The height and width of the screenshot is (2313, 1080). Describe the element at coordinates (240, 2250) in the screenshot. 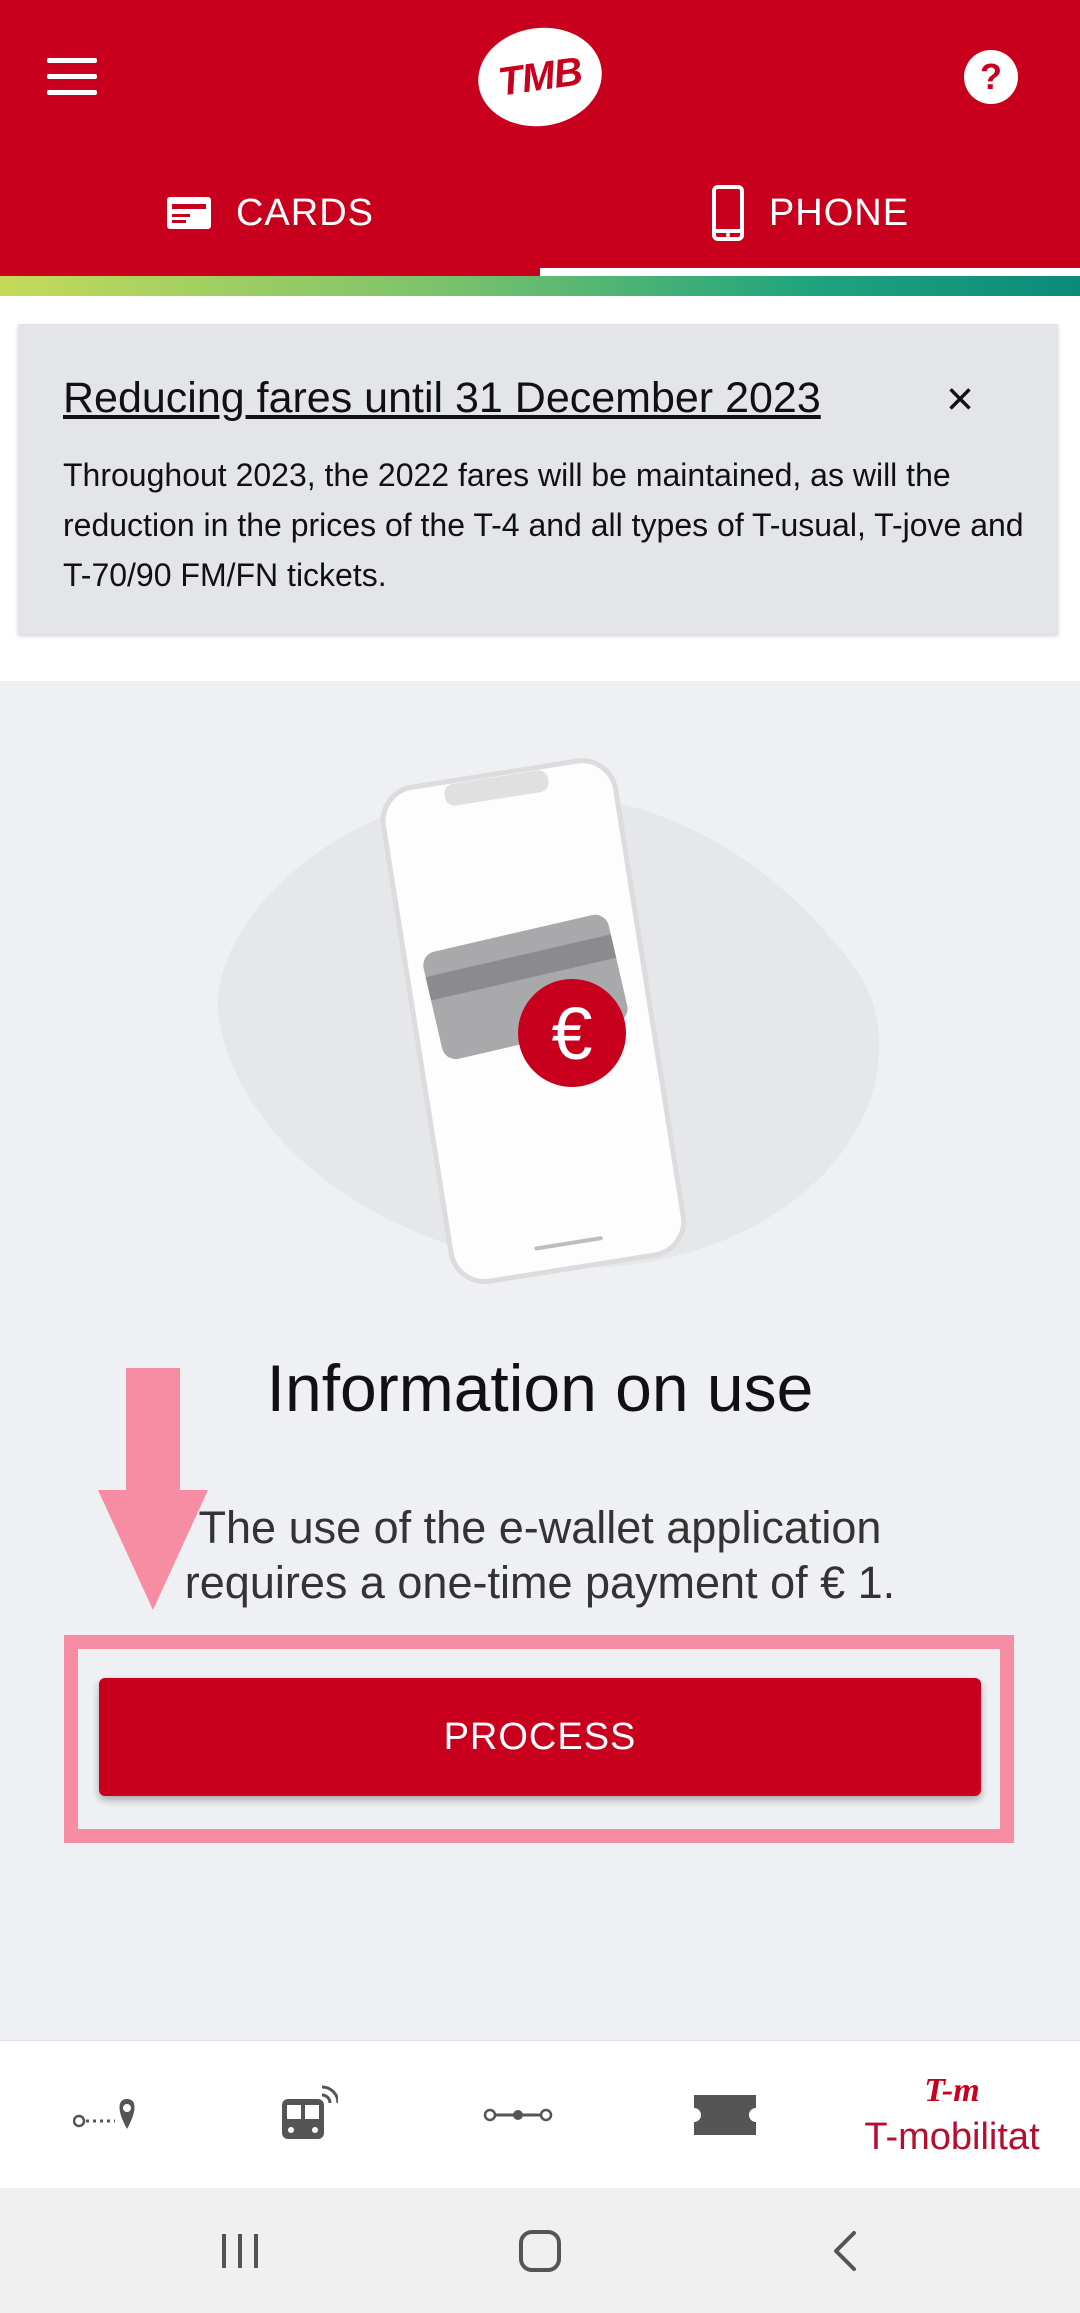

I see `recent-apps-icon` at that location.